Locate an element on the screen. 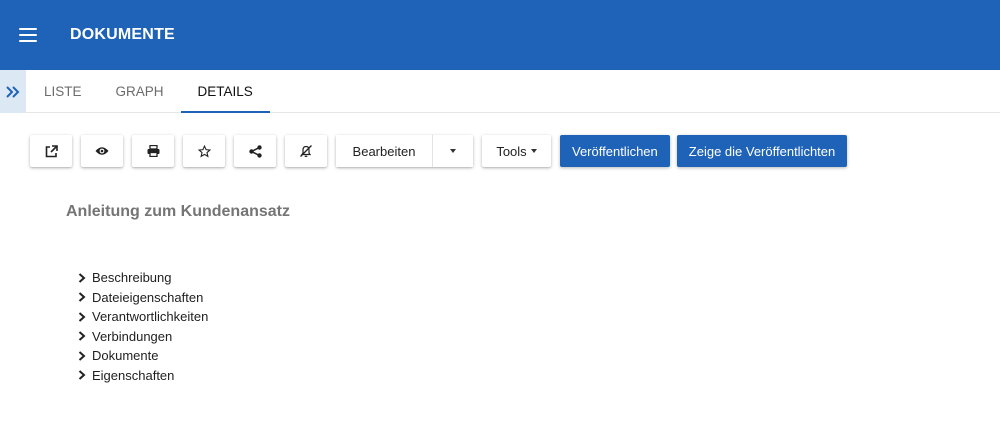  edit-dropdown-toggle is located at coordinates (453, 151).